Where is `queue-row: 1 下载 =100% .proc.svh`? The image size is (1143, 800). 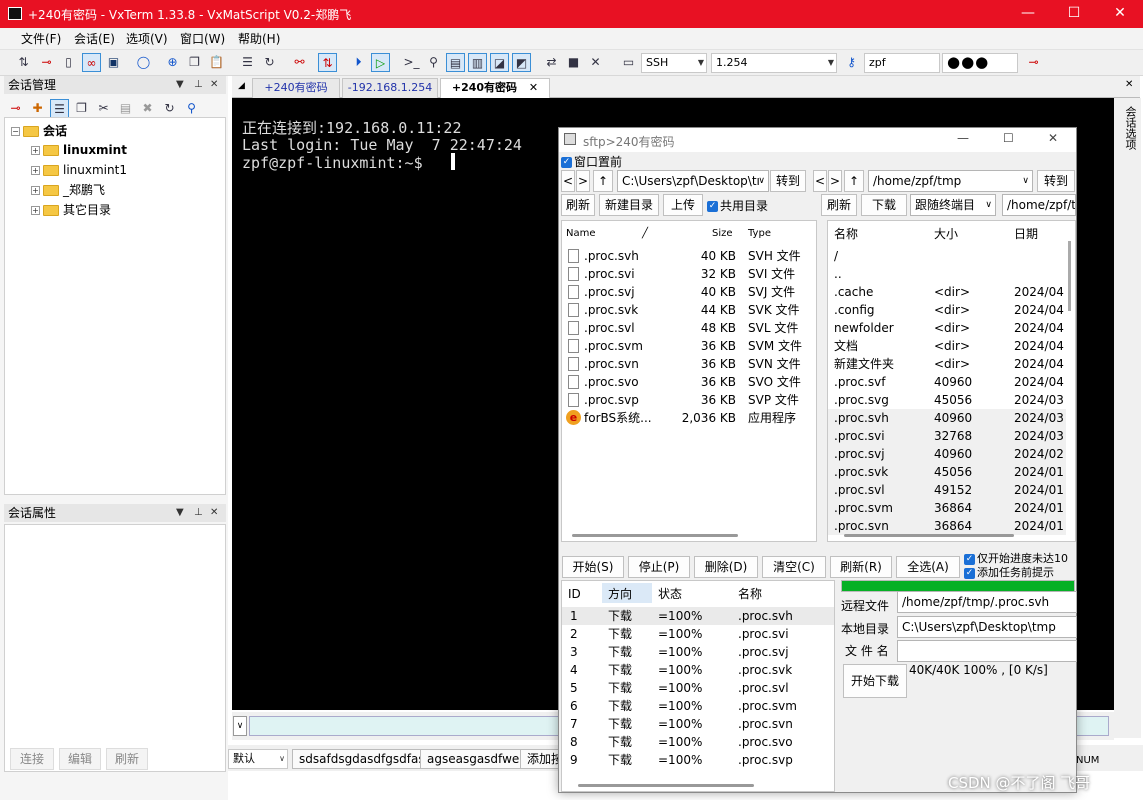
queue-row: 1 下载 =100% .proc.svh is located at coordinates (698, 616).